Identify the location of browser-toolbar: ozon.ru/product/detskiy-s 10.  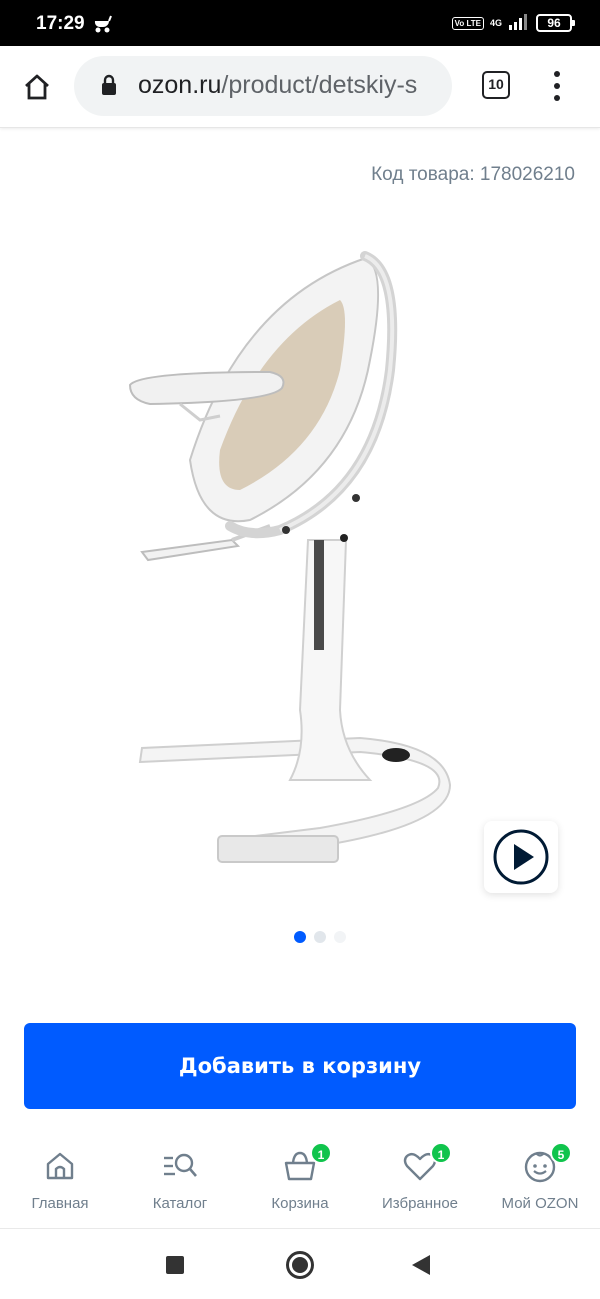
(300, 87).